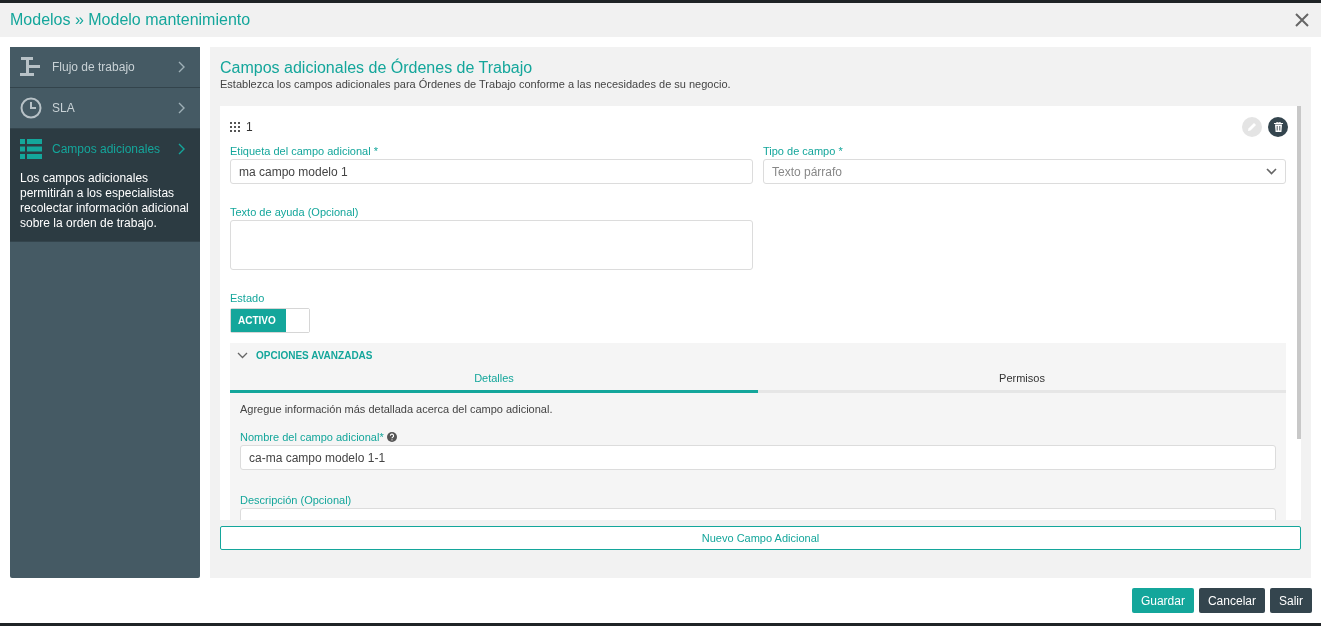 The image size is (1321, 626). I want to click on sidebar-item: SLA, so click(105, 108).